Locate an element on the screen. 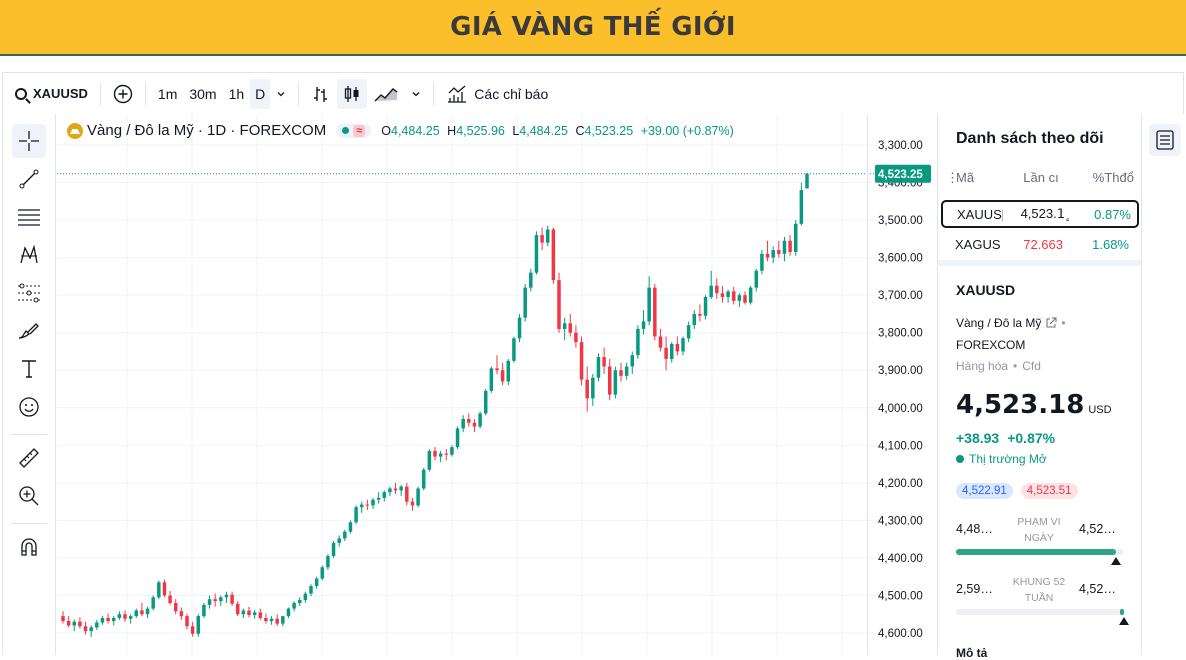  brush-tool is located at coordinates (29, 331).